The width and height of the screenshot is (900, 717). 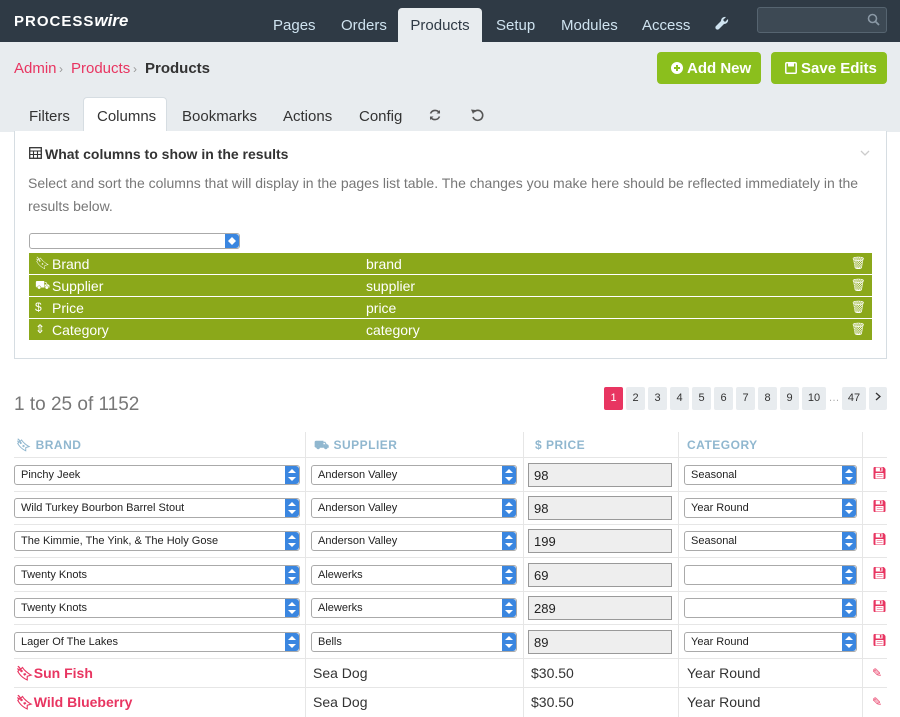 What do you see at coordinates (43, 285) in the screenshot?
I see `truck-icon: ⛟` at bounding box center [43, 285].